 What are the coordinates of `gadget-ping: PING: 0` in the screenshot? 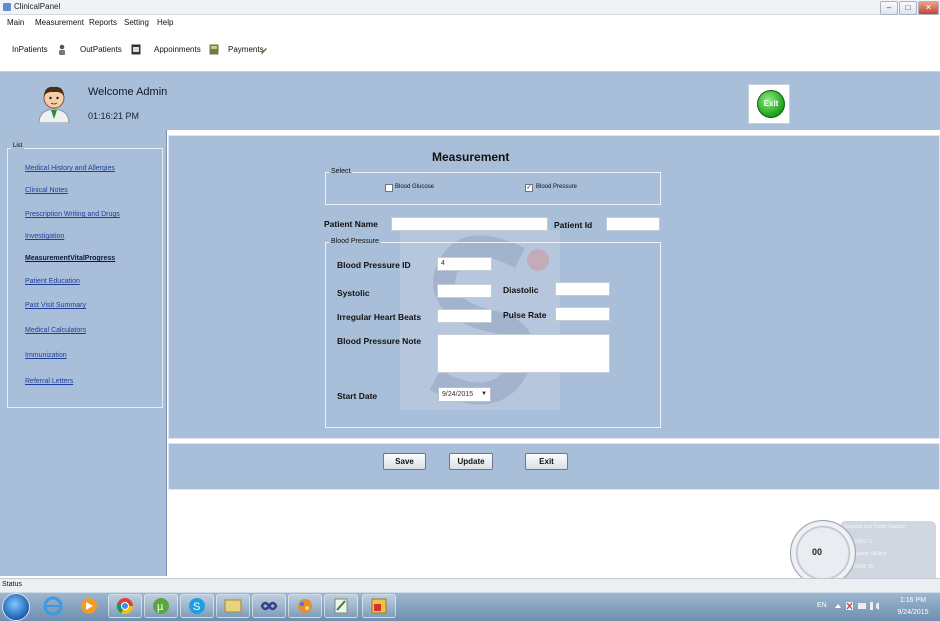 It's located at (863, 542).